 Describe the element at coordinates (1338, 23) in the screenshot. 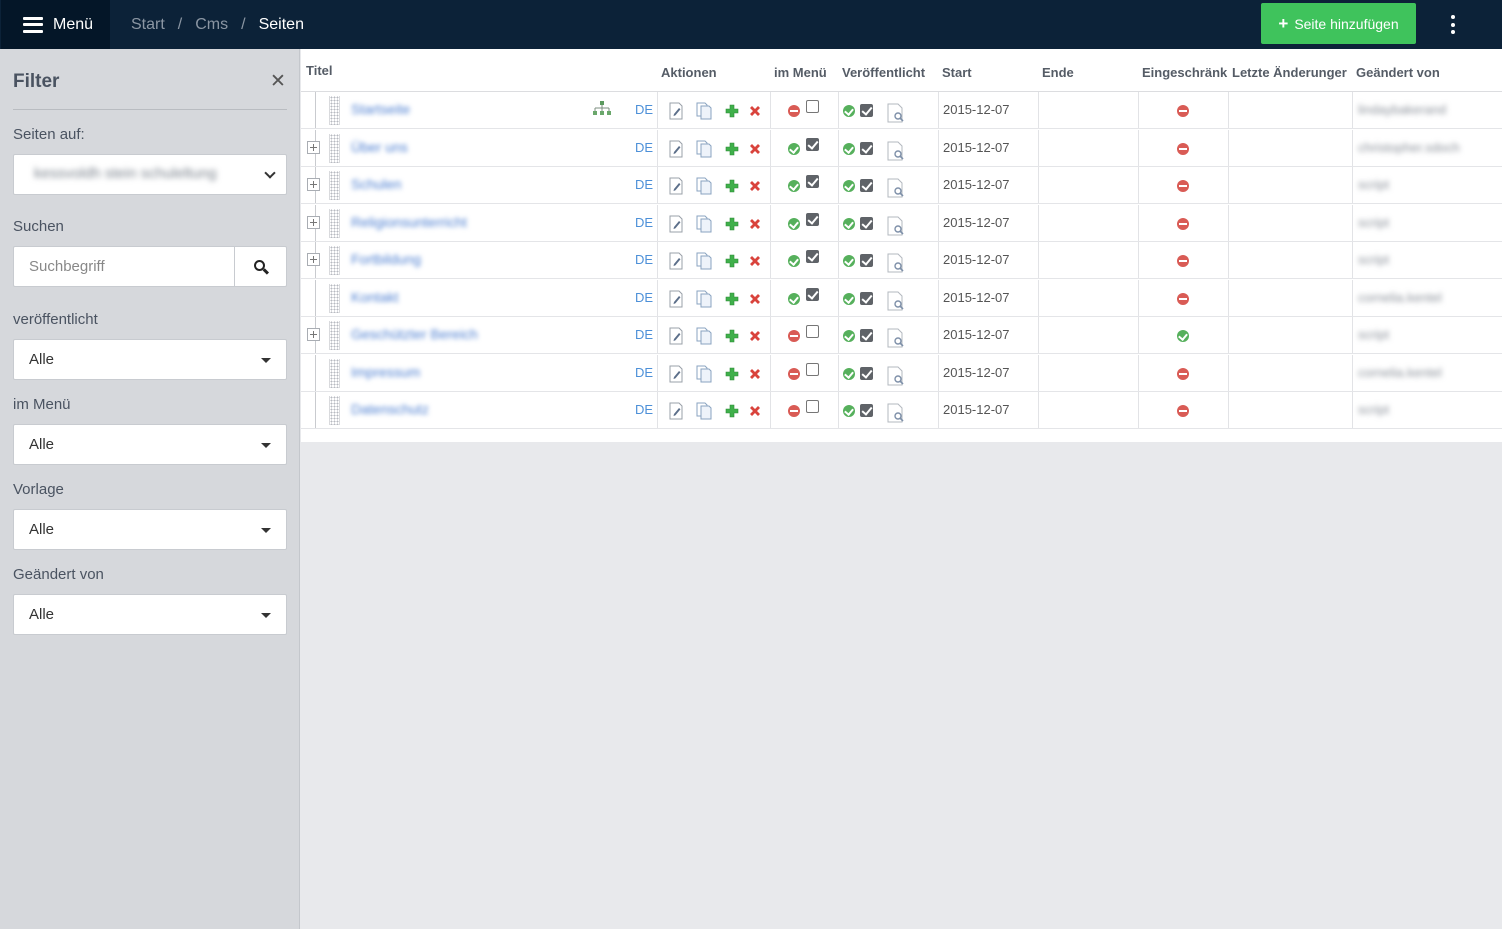

I see `add-page-button: + Seite hinzufügen` at that location.